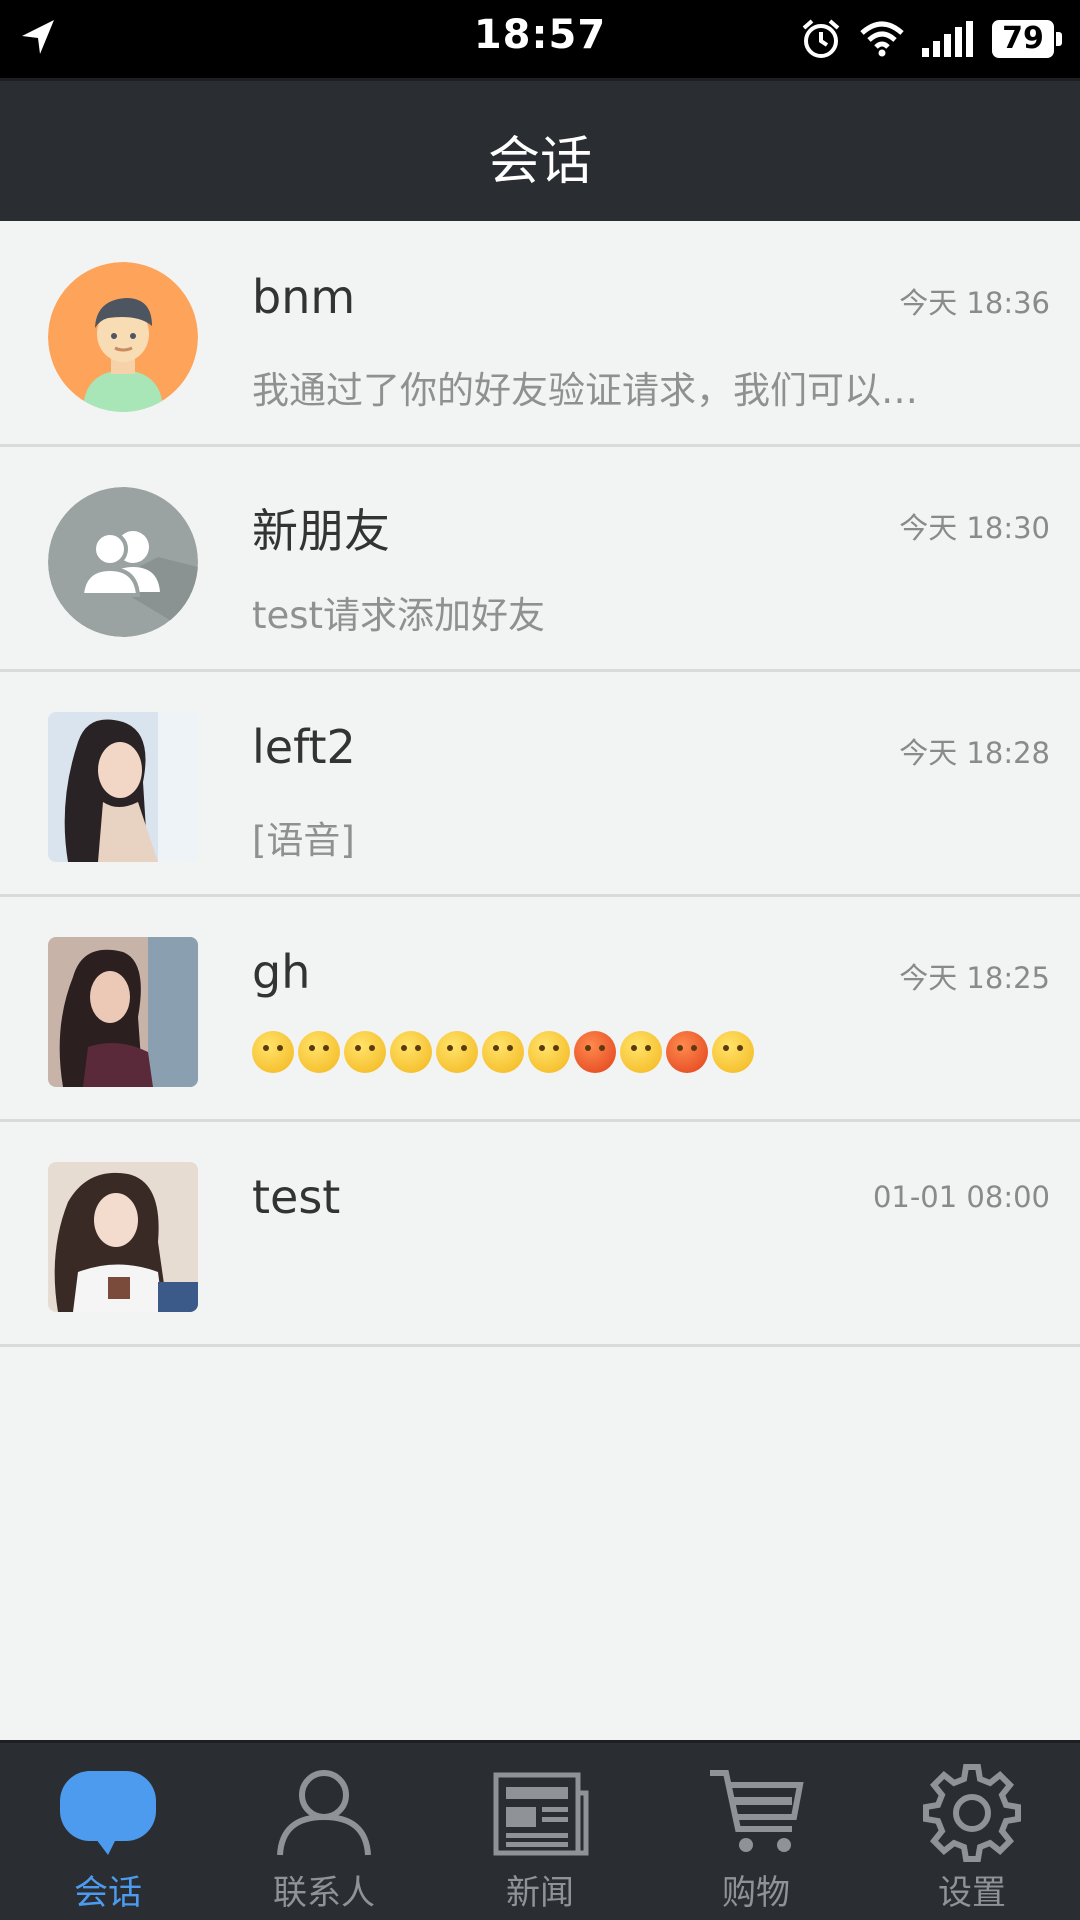  I want to click on tab-bar: 会话 联系人 新闻 购物 设置, so click(540, 1830).